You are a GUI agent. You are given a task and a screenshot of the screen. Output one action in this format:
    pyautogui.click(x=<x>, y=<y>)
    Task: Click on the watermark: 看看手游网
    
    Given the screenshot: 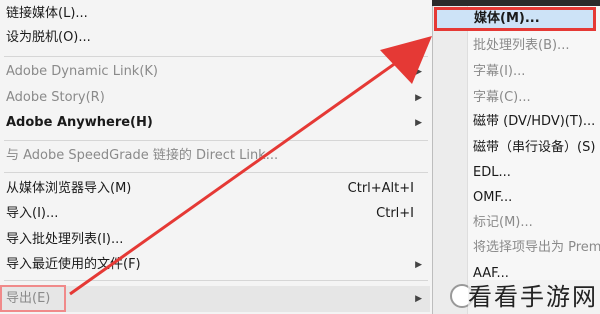 What is the action you would take?
    pyautogui.click(x=534, y=297)
    